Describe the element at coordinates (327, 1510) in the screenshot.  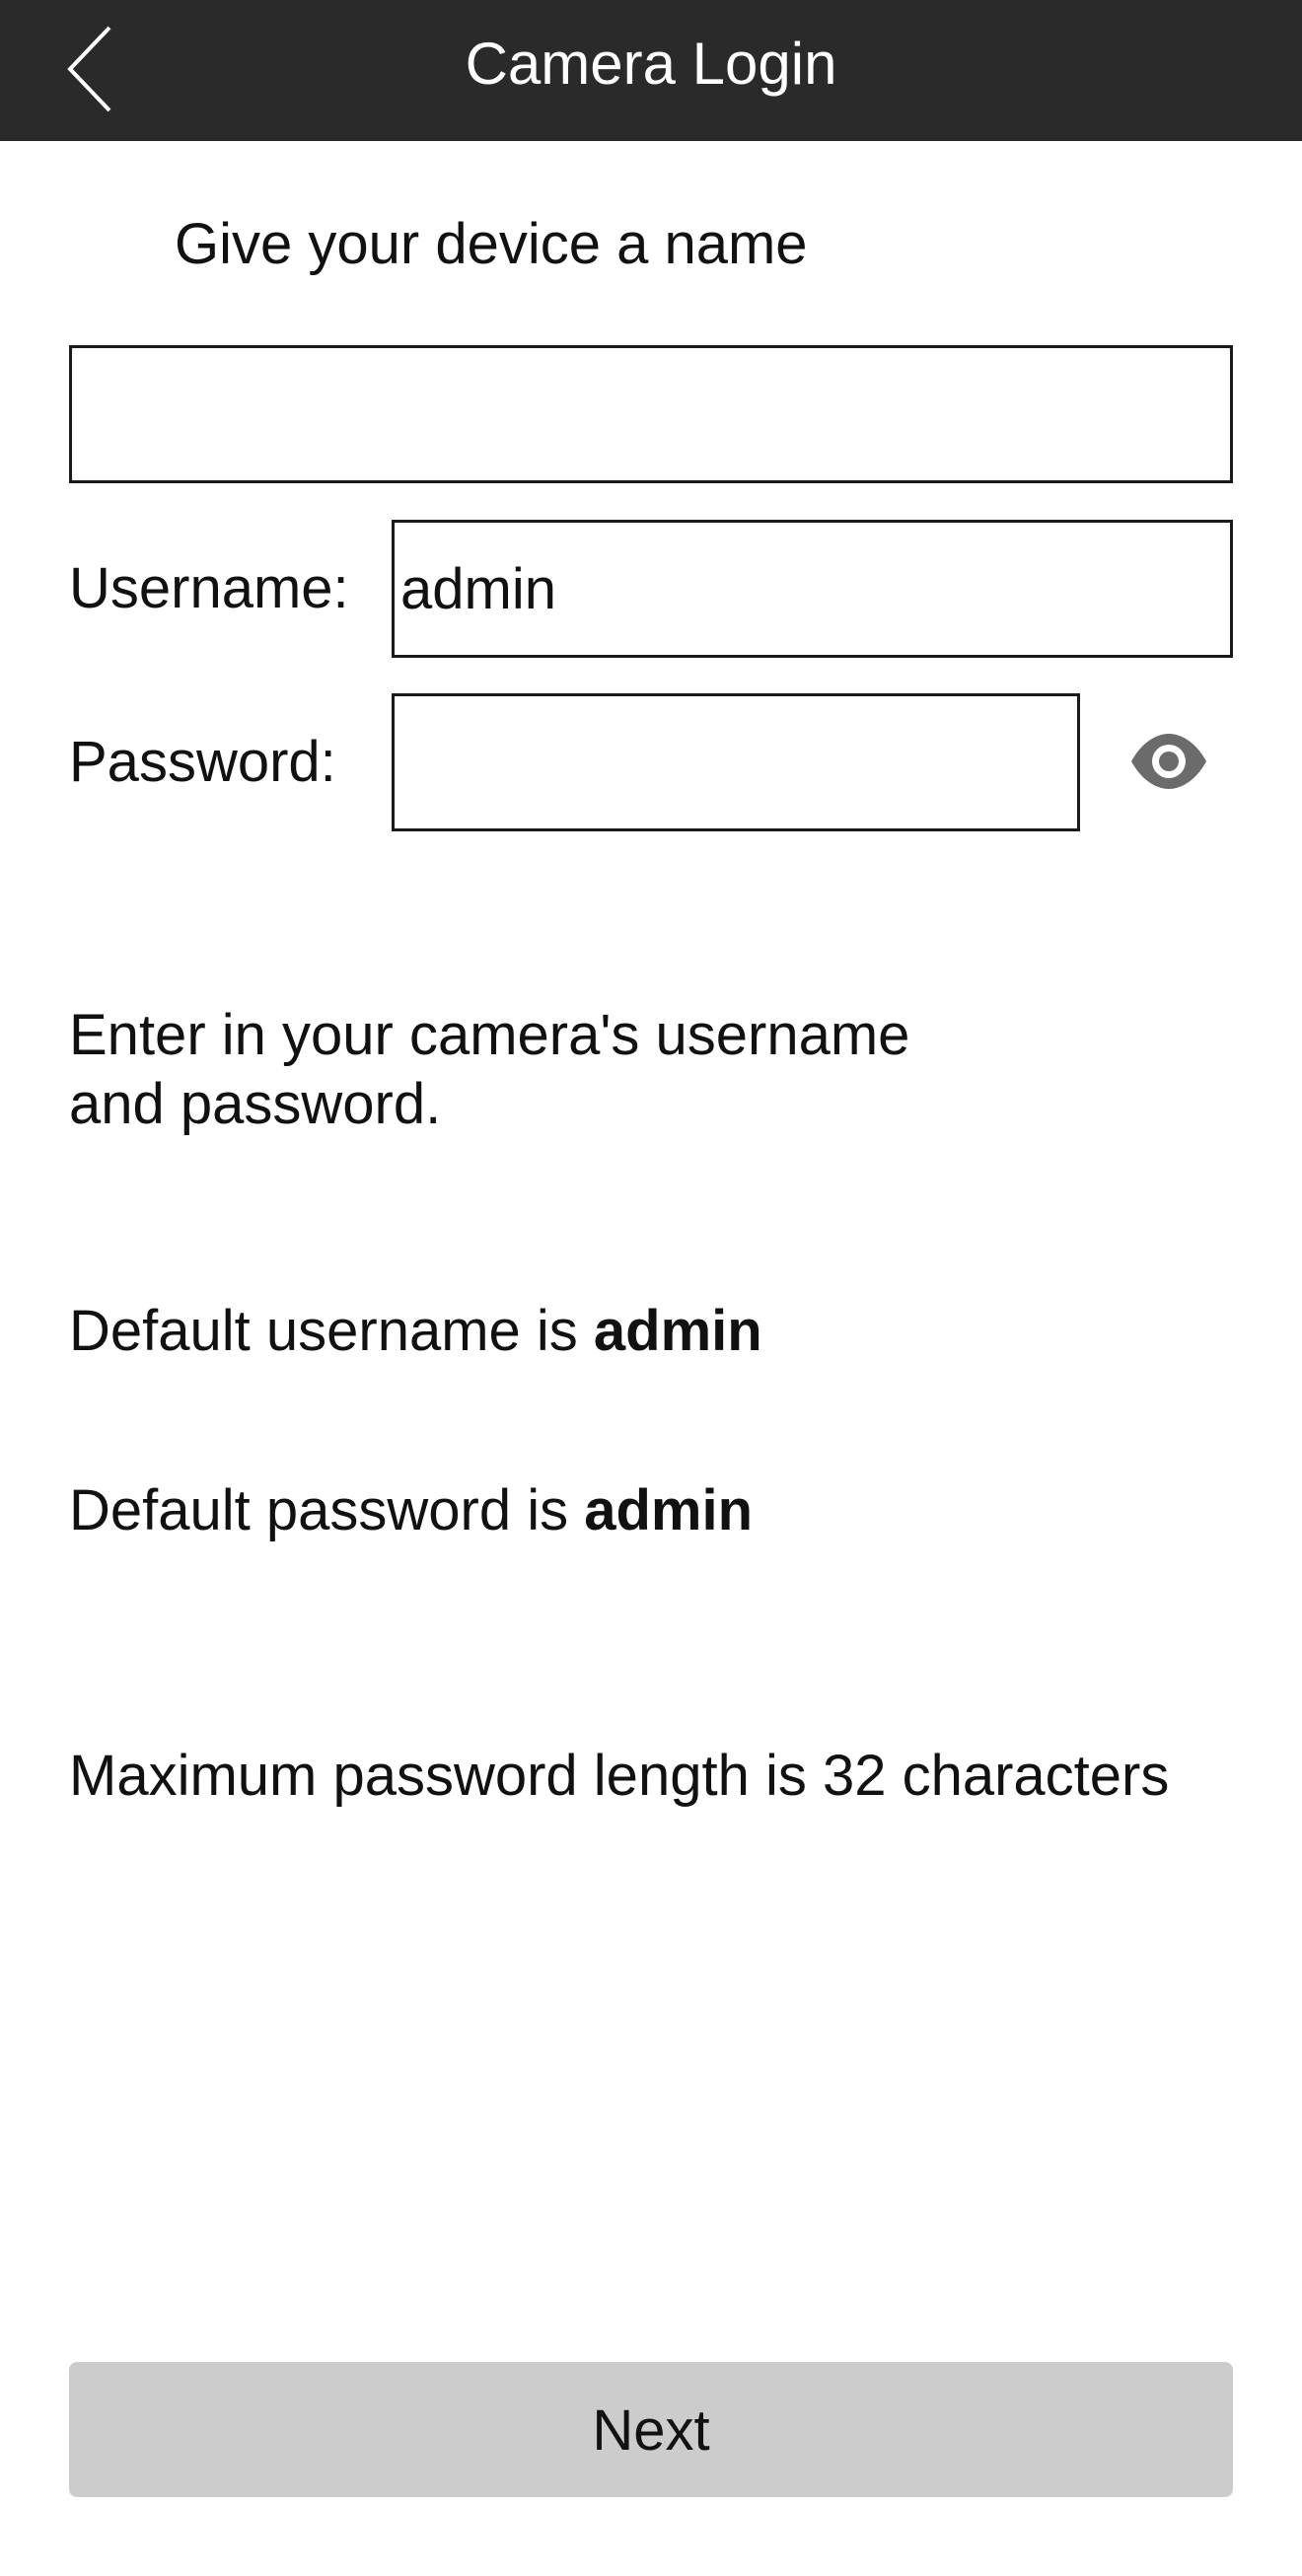
I see `default-password-prefix: Default password is` at that location.